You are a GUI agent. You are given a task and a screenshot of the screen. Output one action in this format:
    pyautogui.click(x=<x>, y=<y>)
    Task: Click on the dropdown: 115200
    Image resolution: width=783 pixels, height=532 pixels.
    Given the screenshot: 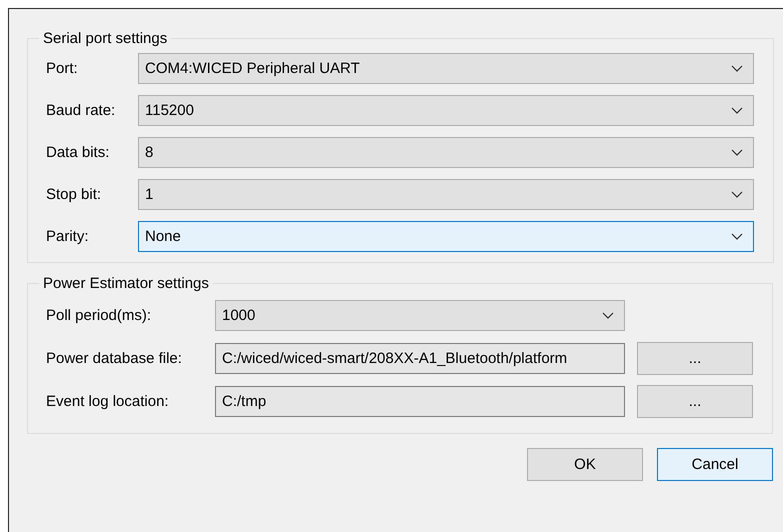 What is the action you would take?
    pyautogui.click(x=446, y=110)
    